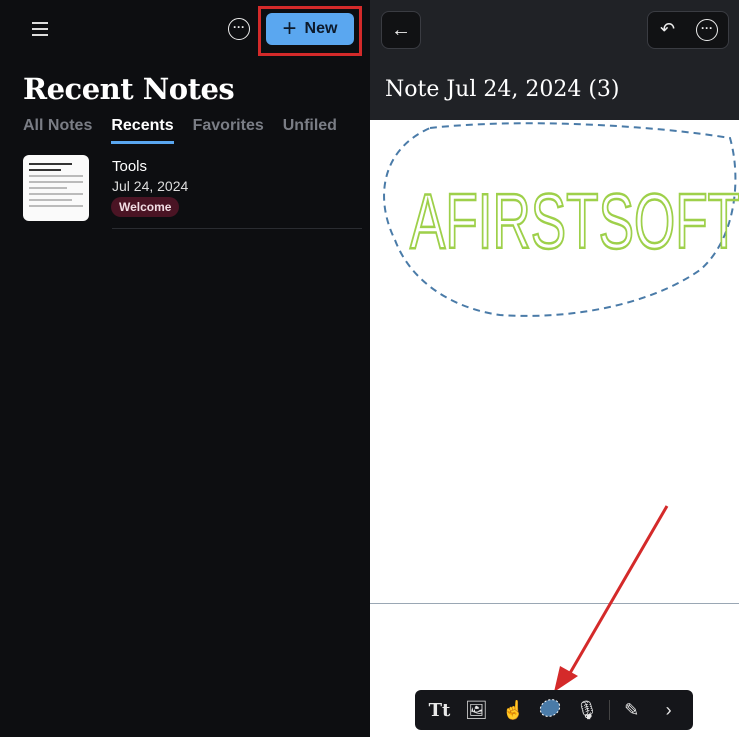 The image size is (739, 737). What do you see at coordinates (550, 710) in the screenshot?
I see `lasso-icon` at bounding box center [550, 710].